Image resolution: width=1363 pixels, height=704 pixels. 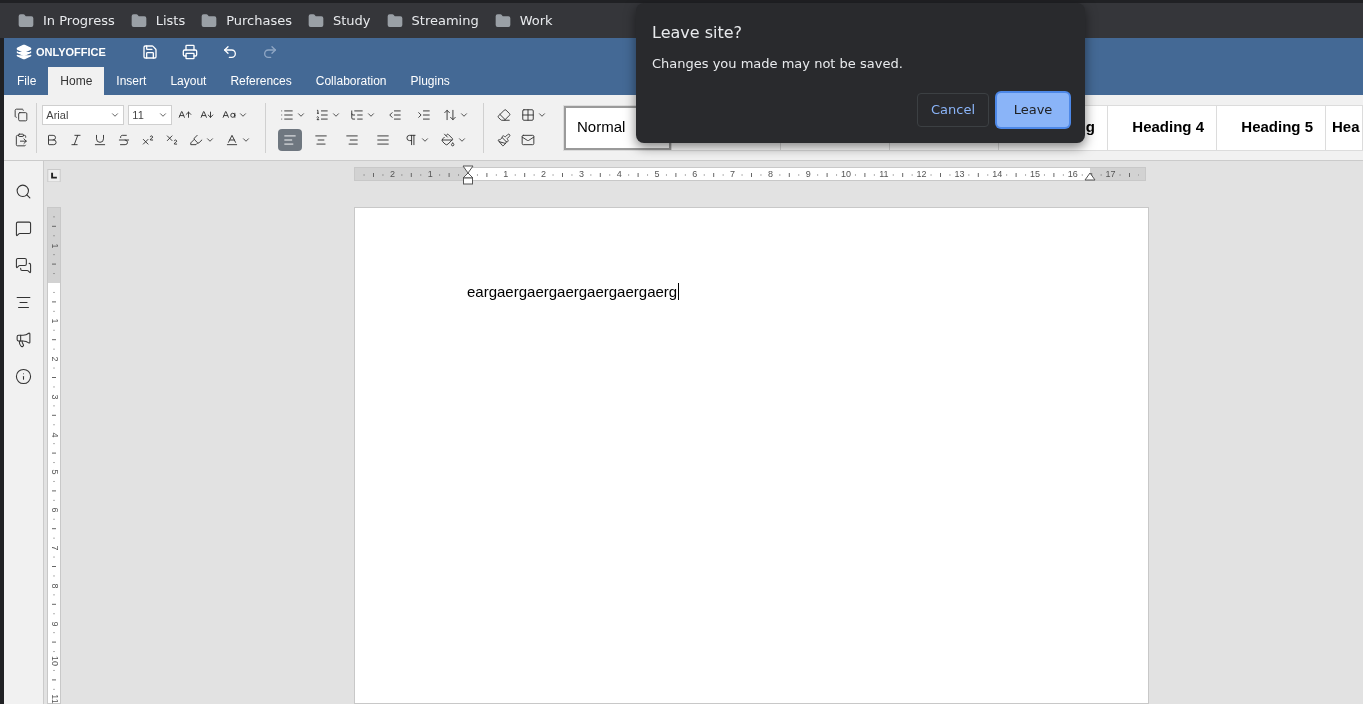 I want to click on justify-icon, so click(x=382, y=140).